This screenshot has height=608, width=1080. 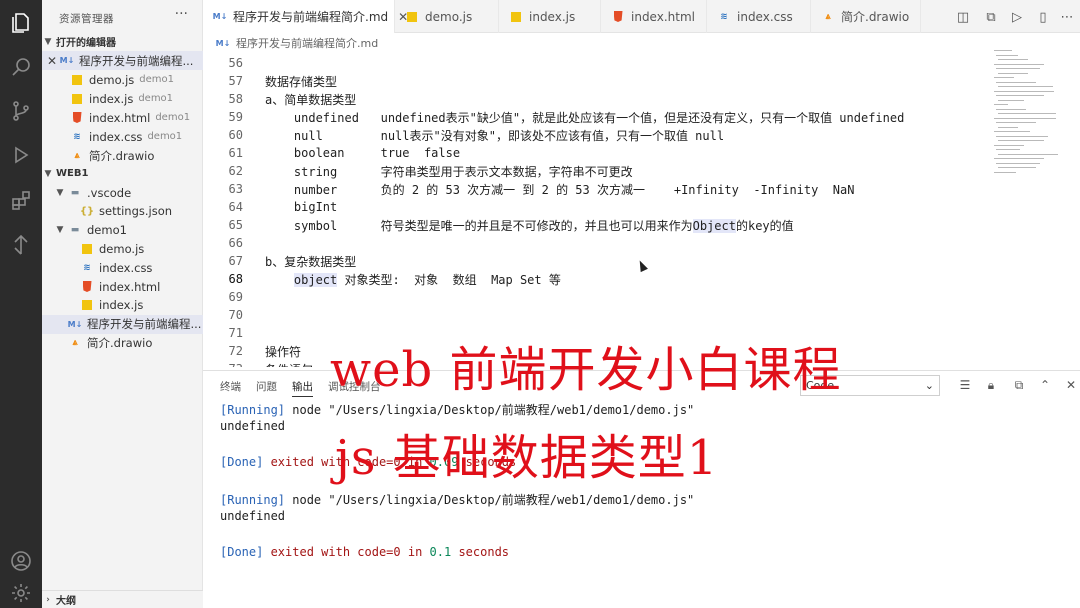 What do you see at coordinates (86, 19) in the screenshot?
I see `explorer-title: 资源管理器` at bounding box center [86, 19].